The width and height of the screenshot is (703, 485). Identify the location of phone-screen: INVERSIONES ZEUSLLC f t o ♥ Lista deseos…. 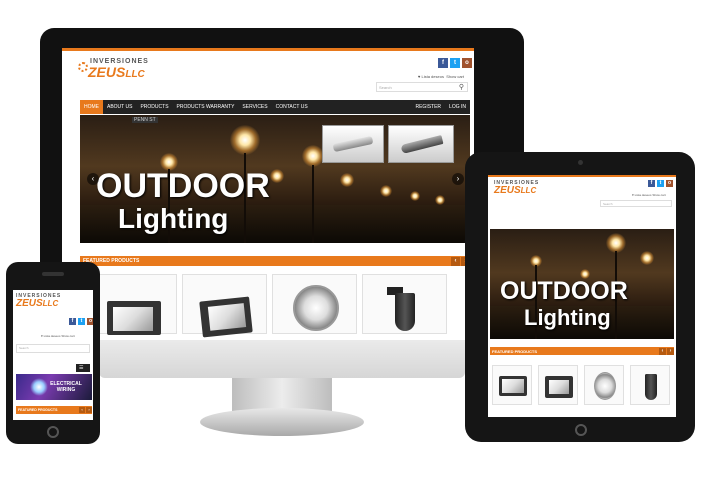
(53, 355).